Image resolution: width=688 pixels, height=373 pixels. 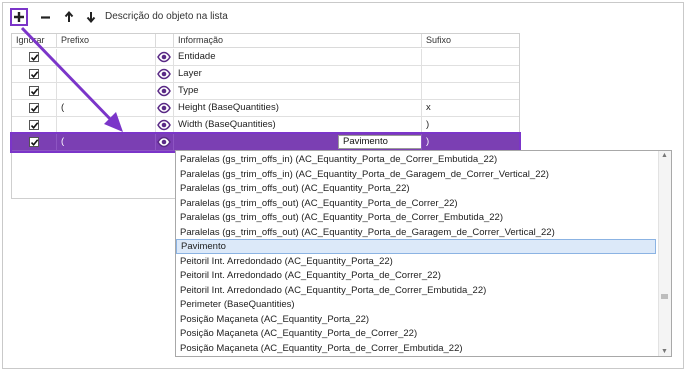 I want to click on add-button, so click(x=19, y=17).